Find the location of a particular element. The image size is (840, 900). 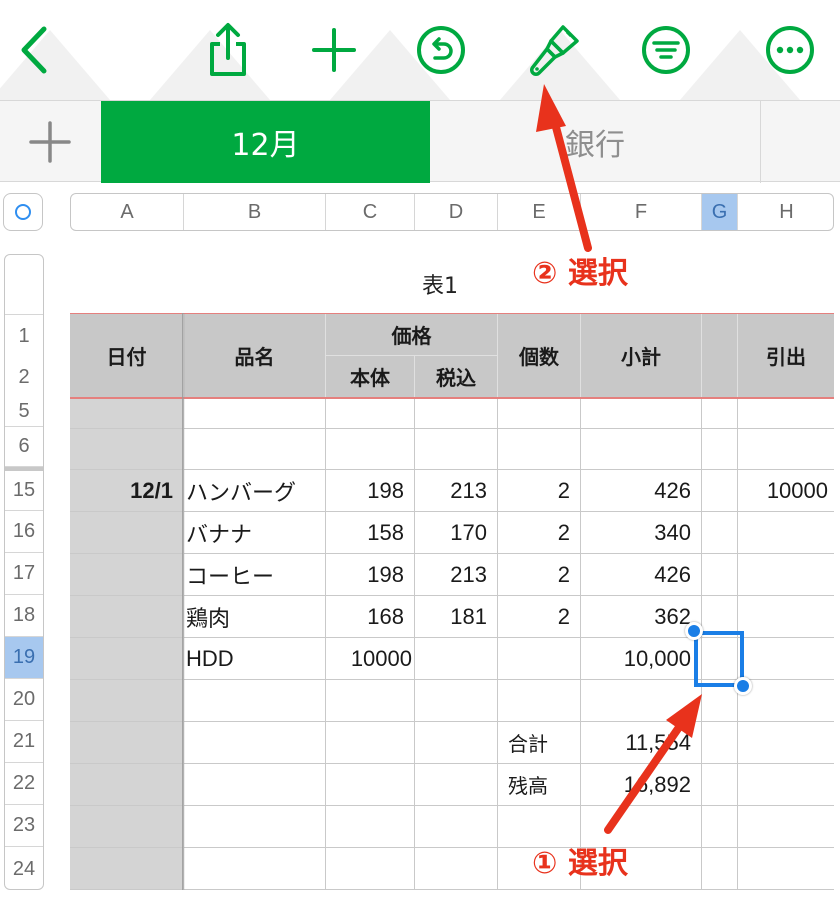

header-item: 品名 is located at coordinates (255, 356).